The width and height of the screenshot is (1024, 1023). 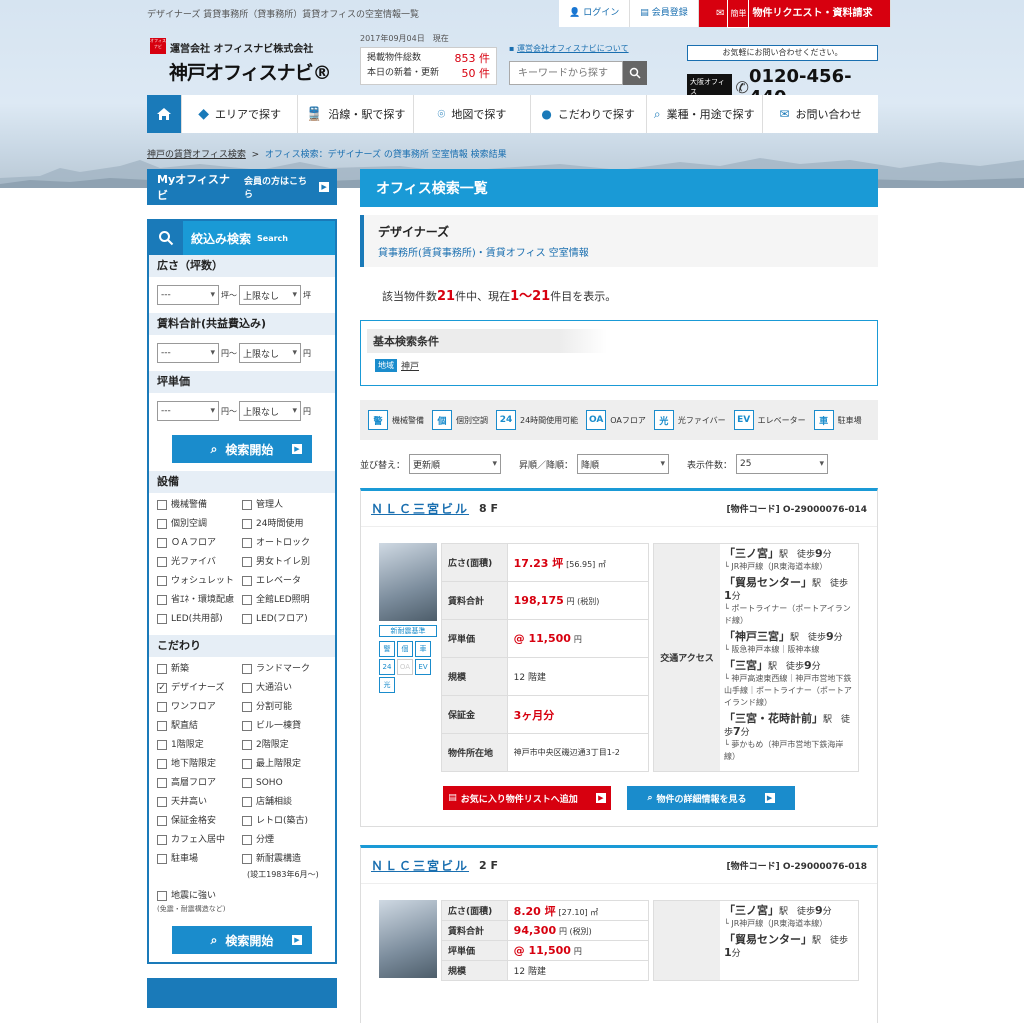 I want to click on checkbox-equip-13: LED(フロア), so click(x=284, y=619).